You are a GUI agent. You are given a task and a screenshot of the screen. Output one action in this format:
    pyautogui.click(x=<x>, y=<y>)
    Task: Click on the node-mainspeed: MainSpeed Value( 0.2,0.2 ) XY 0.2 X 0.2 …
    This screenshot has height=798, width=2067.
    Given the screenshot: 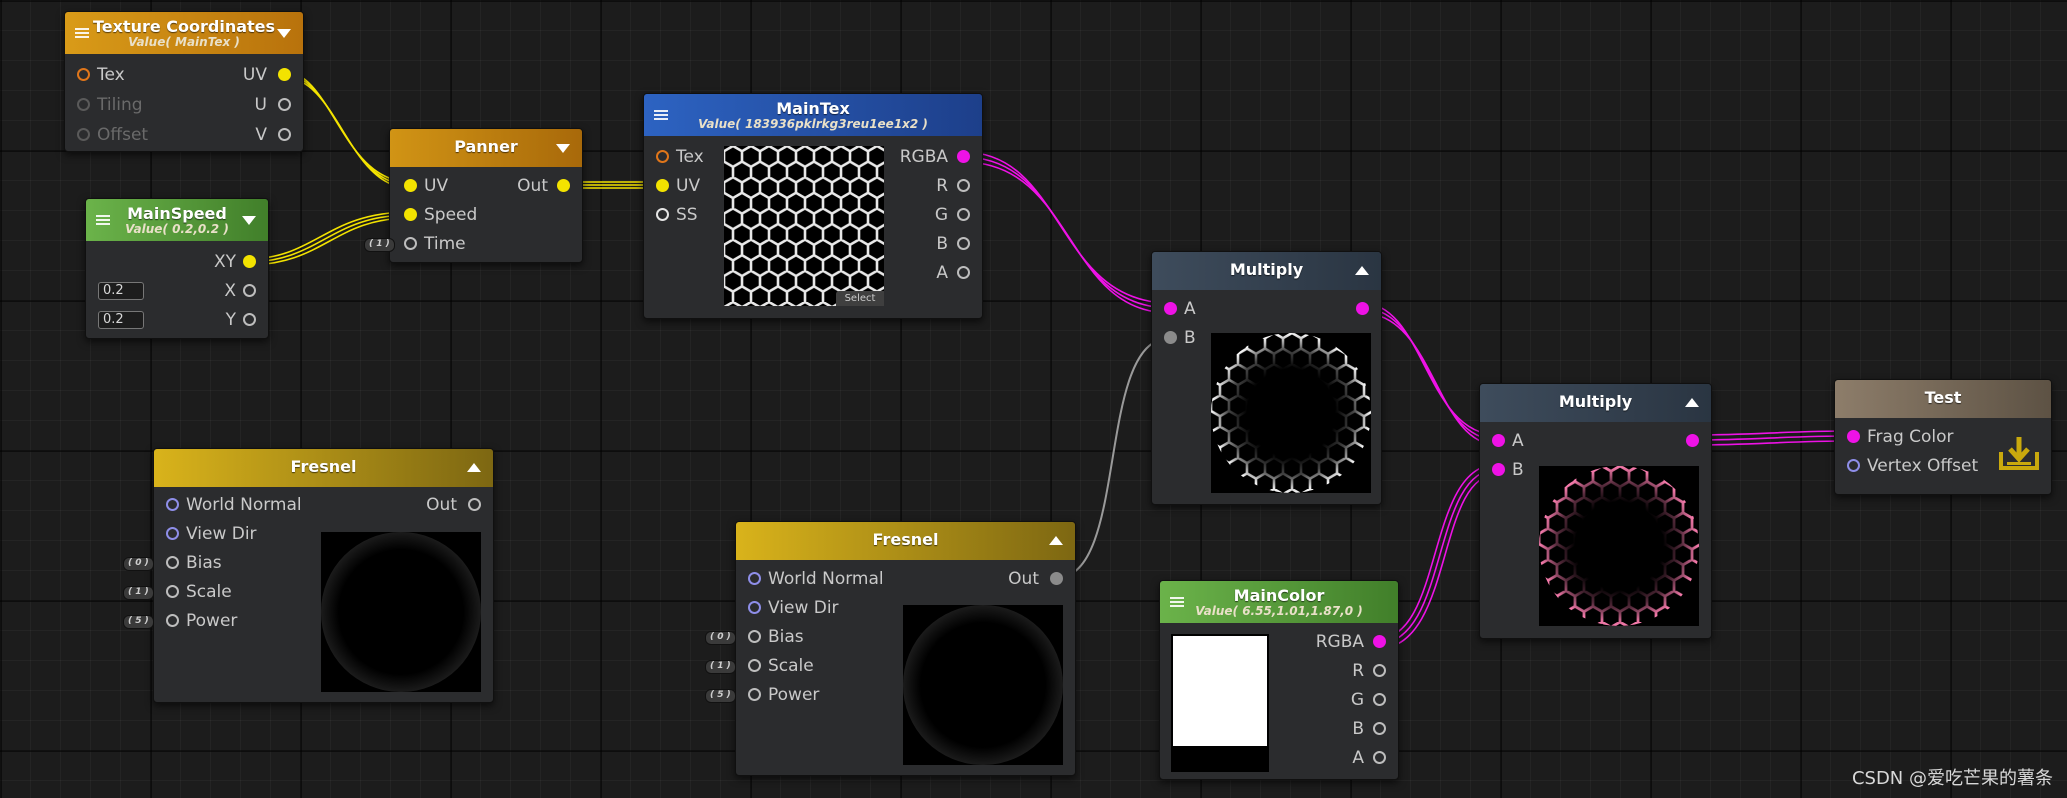 What is the action you would take?
    pyautogui.click(x=177, y=268)
    